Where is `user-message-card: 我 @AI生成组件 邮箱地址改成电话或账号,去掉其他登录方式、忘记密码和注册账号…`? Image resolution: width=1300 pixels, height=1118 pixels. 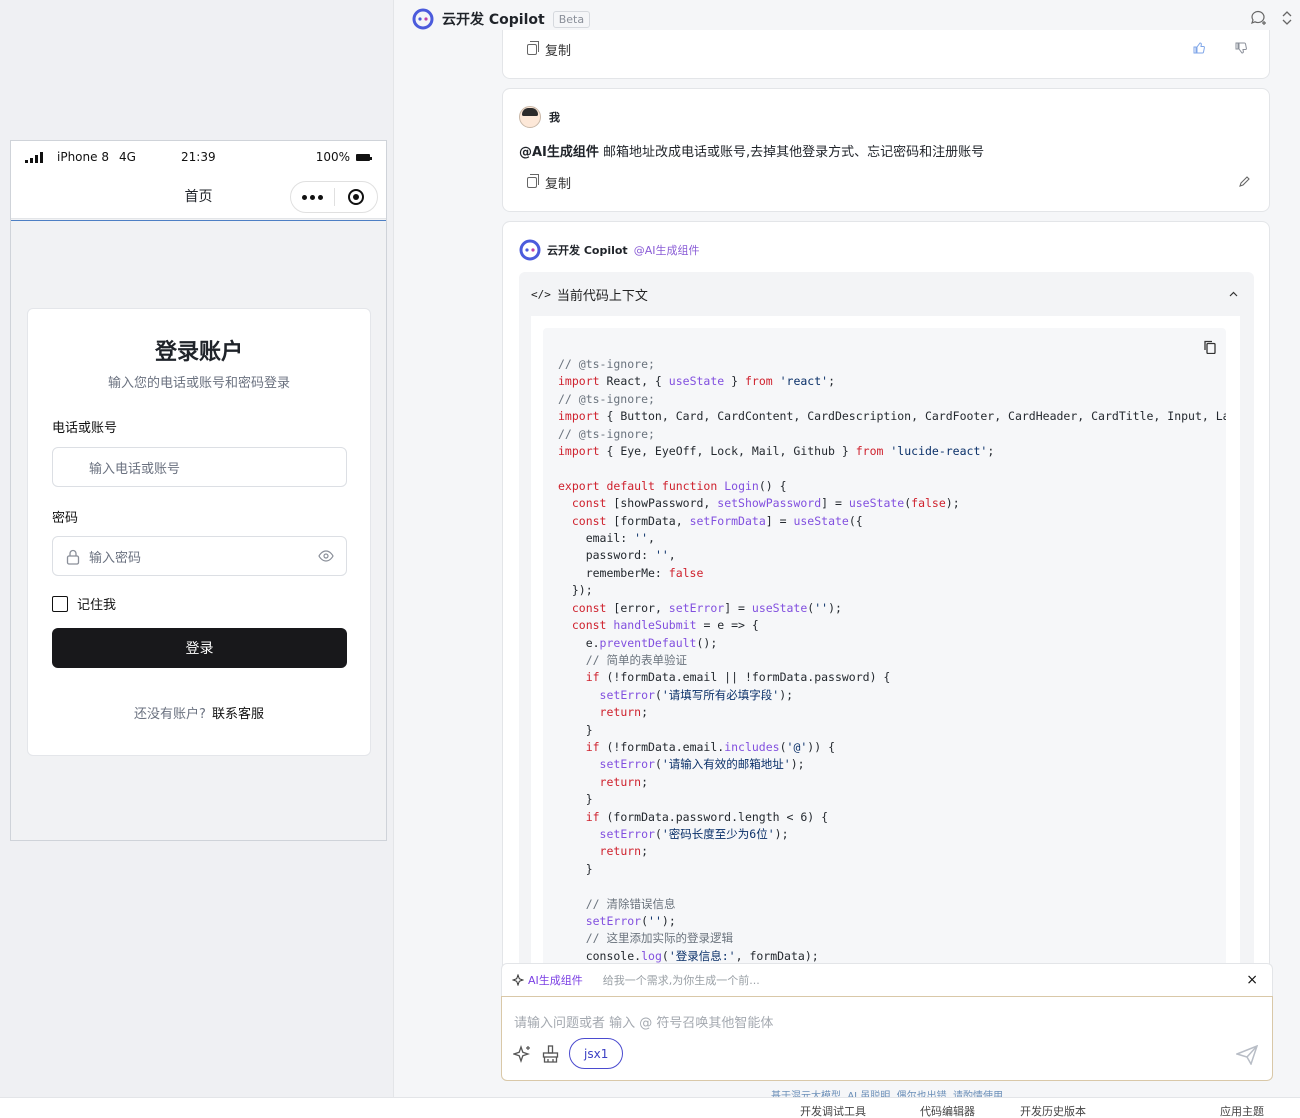 user-message-card: 我 @AI生成组件 邮箱地址改成电话或账号,去掉其他登录方式、忘记密码和注册账号… is located at coordinates (886, 150).